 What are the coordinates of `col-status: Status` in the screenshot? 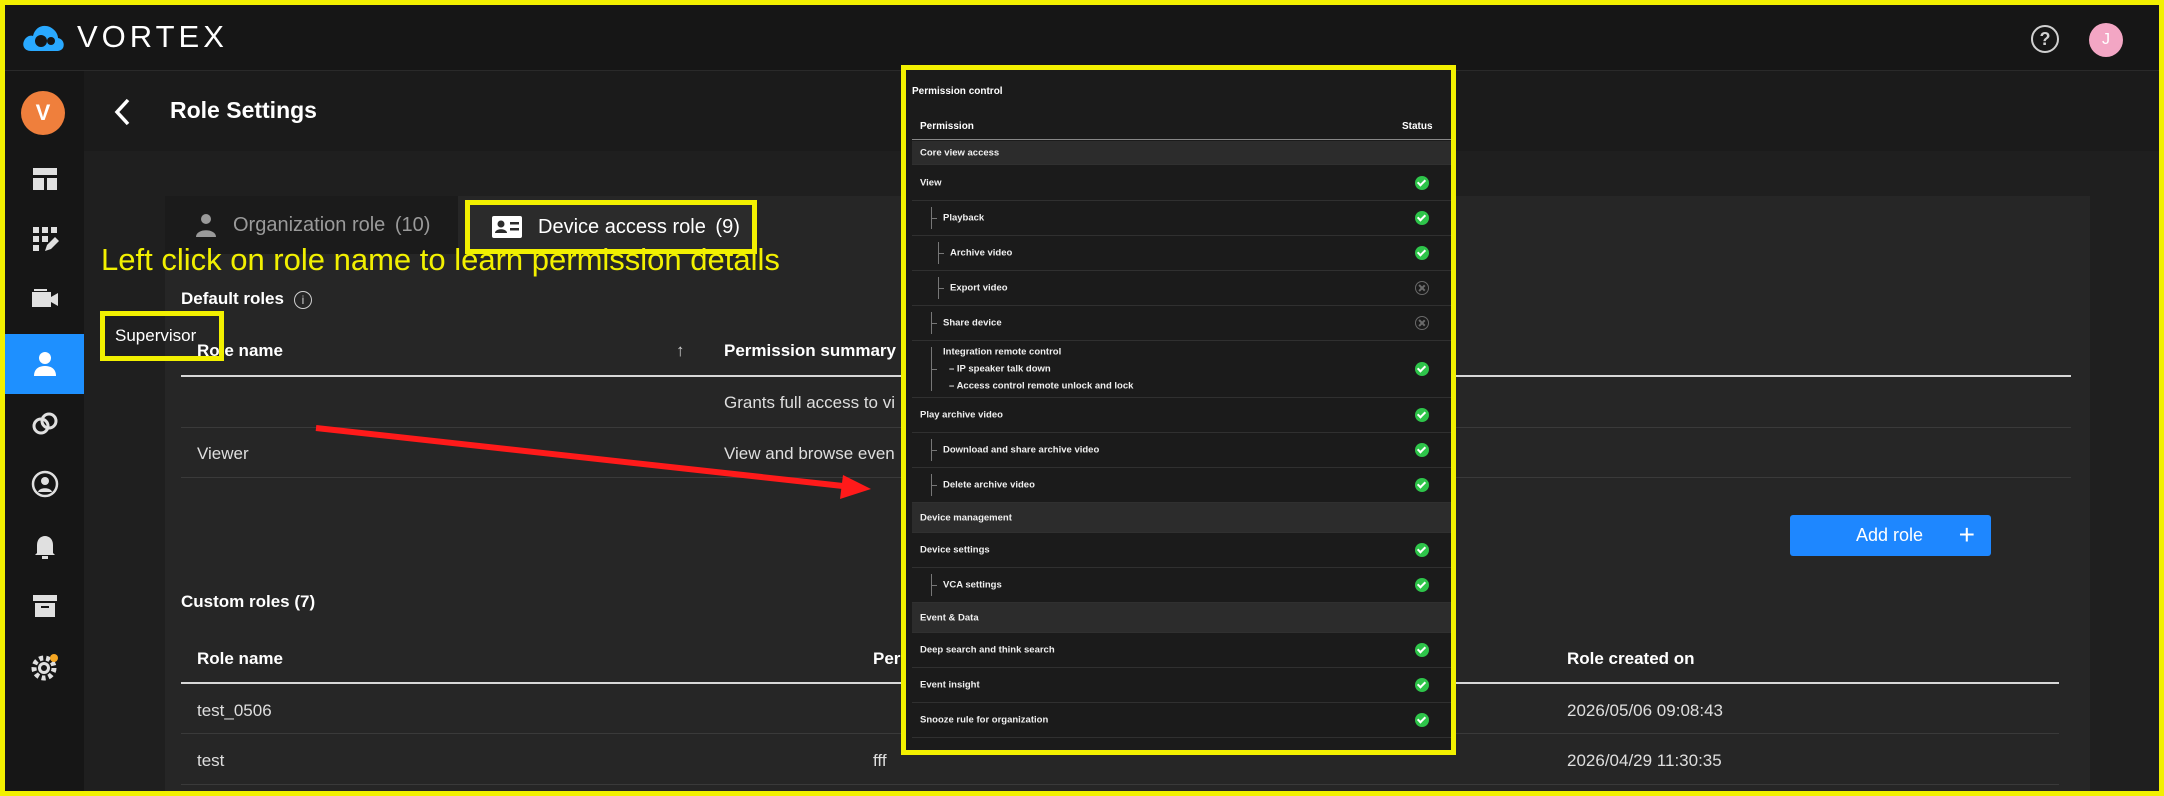 It's located at (1417, 126).